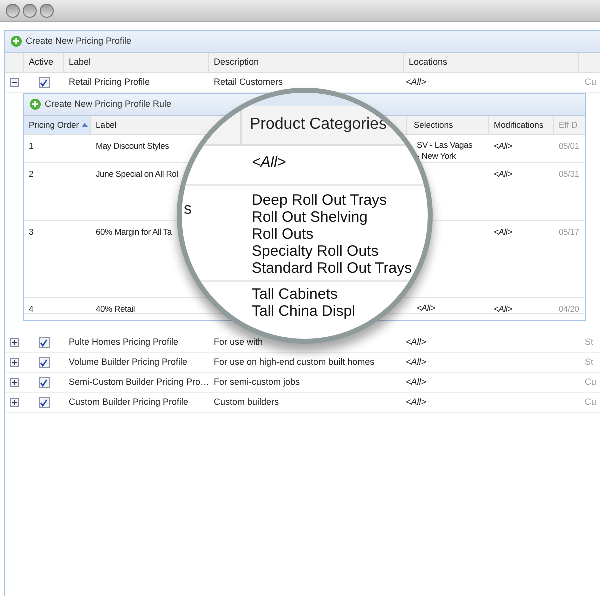 The width and height of the screenshot is (600, 600). What do you see at coordinates (310, 217) in the screenshot?
I see `table-cell-text: Roll Out Shelving` at bounding box center [310, 217].